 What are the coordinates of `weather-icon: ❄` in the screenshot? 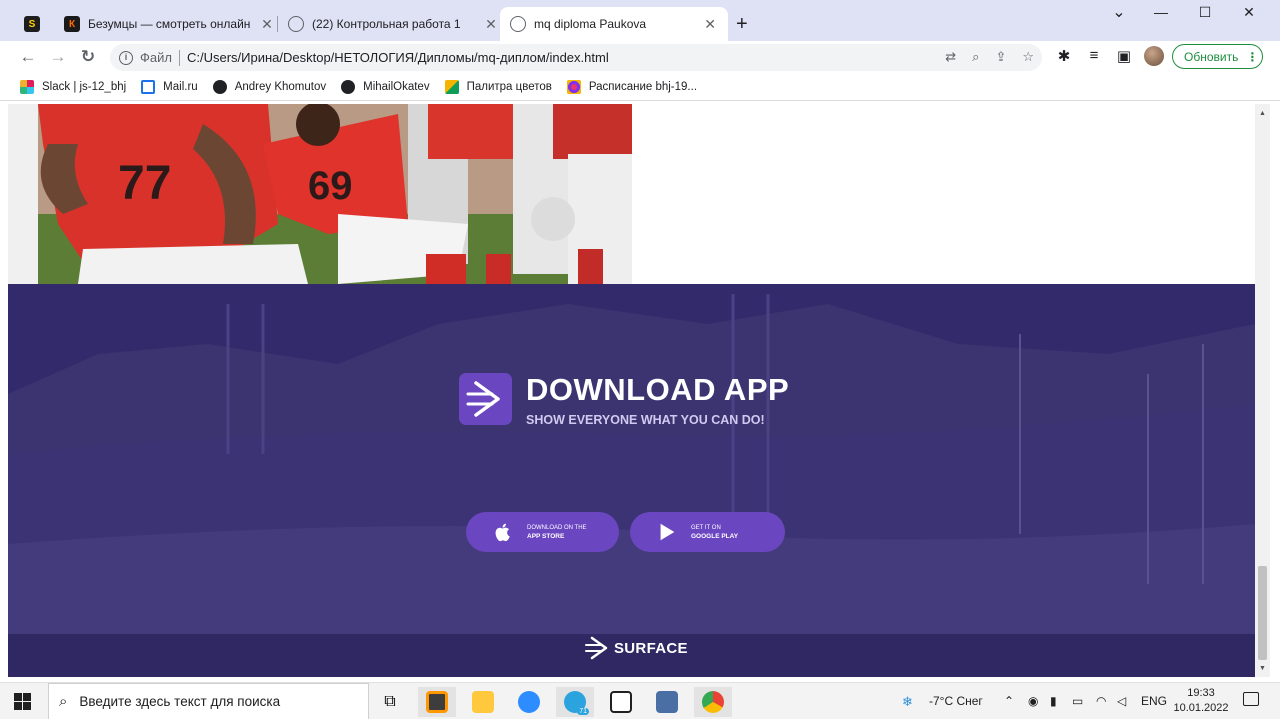 It's located at (907, 702).